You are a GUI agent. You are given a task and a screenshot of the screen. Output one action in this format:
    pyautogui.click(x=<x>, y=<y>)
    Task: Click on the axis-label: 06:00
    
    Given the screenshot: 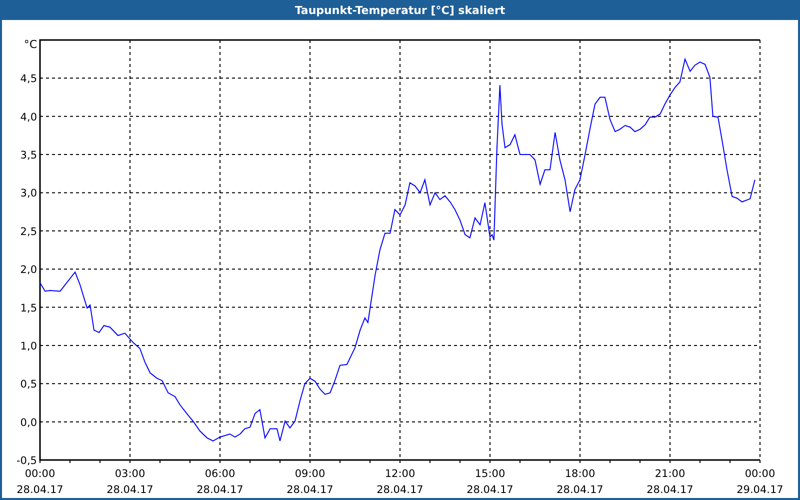 What is the action you would take?
    pyautogui.click(x=220, y=474)
    